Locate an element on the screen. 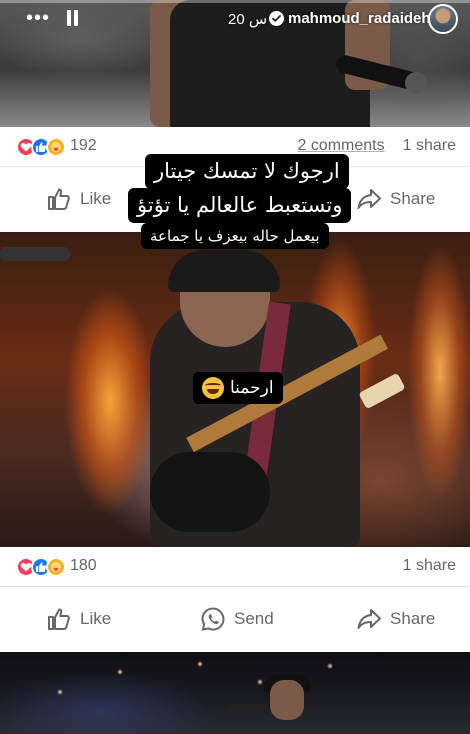 Image resolution: width=470 pixels, height=734 pixels. story-photo-stage is located at coordinates (235, 693).